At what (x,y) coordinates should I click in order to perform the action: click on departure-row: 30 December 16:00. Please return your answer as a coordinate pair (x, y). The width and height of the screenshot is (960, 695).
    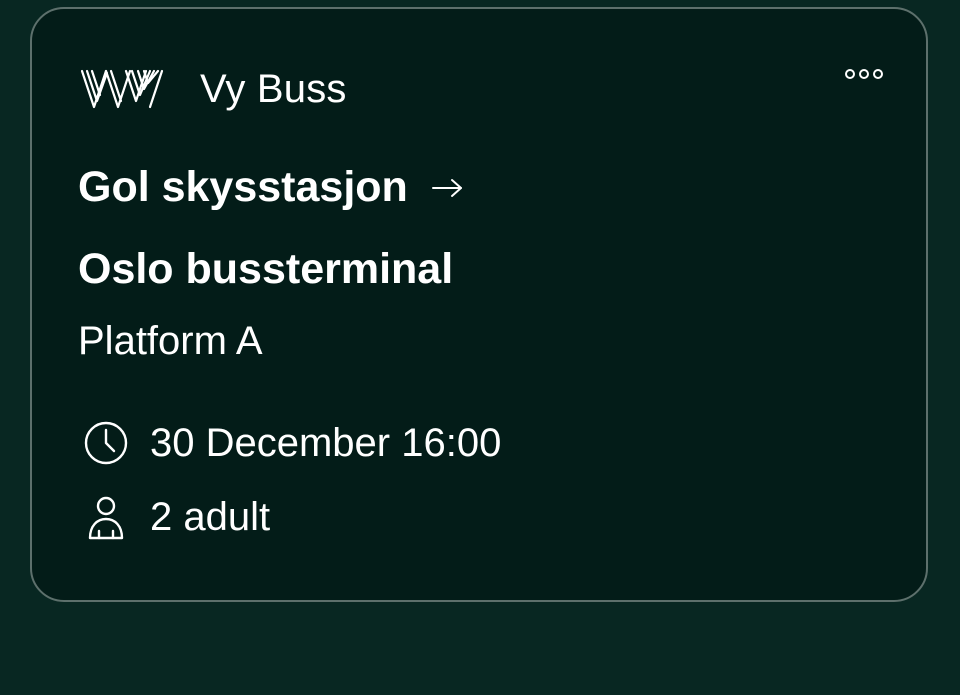
    Looking at the image, I should click on (291, 443).